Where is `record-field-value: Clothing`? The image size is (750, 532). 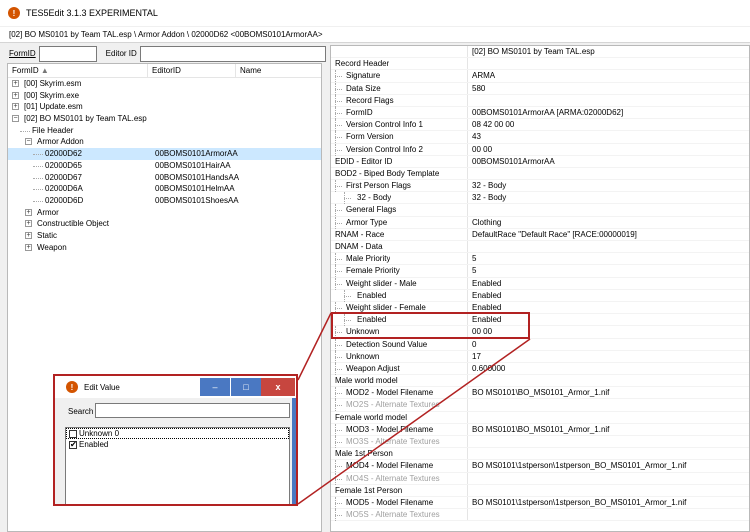 record-field-value: Clothing is located at coordinates (486, 223).